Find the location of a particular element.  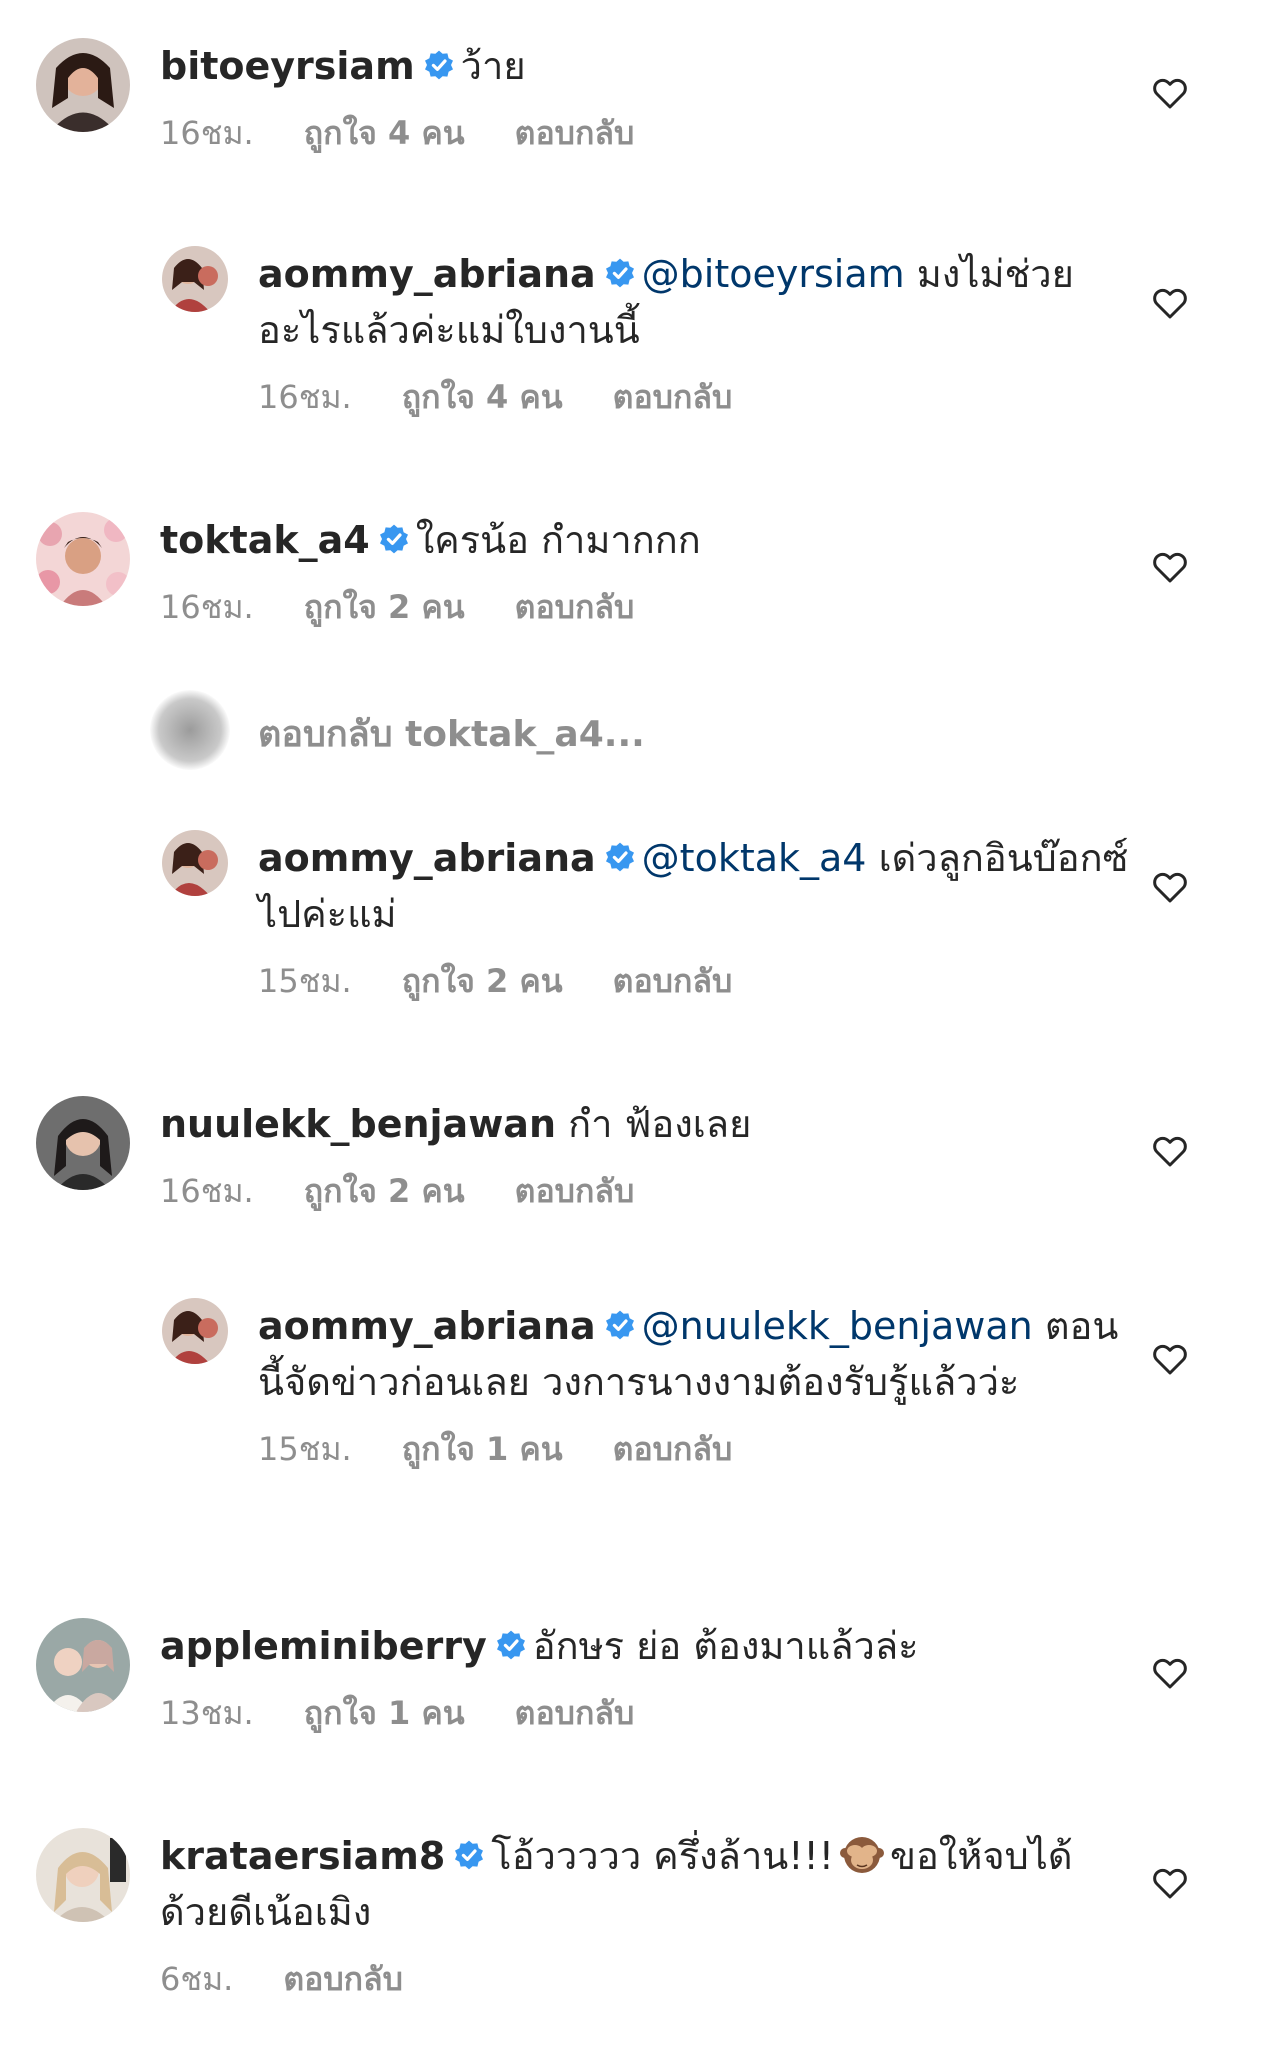

comment-time: 13ชม. is located at coordinates (207, 1713).